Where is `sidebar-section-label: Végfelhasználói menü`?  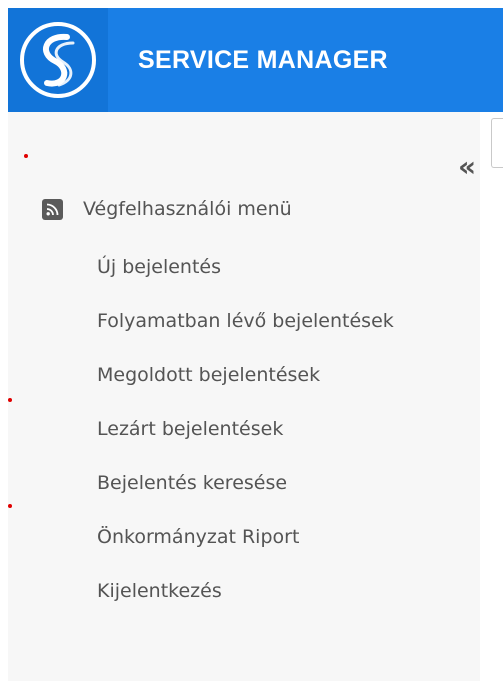 sidebar-section-label: Végfelhasználói menü is located at coordinates (187, 209).